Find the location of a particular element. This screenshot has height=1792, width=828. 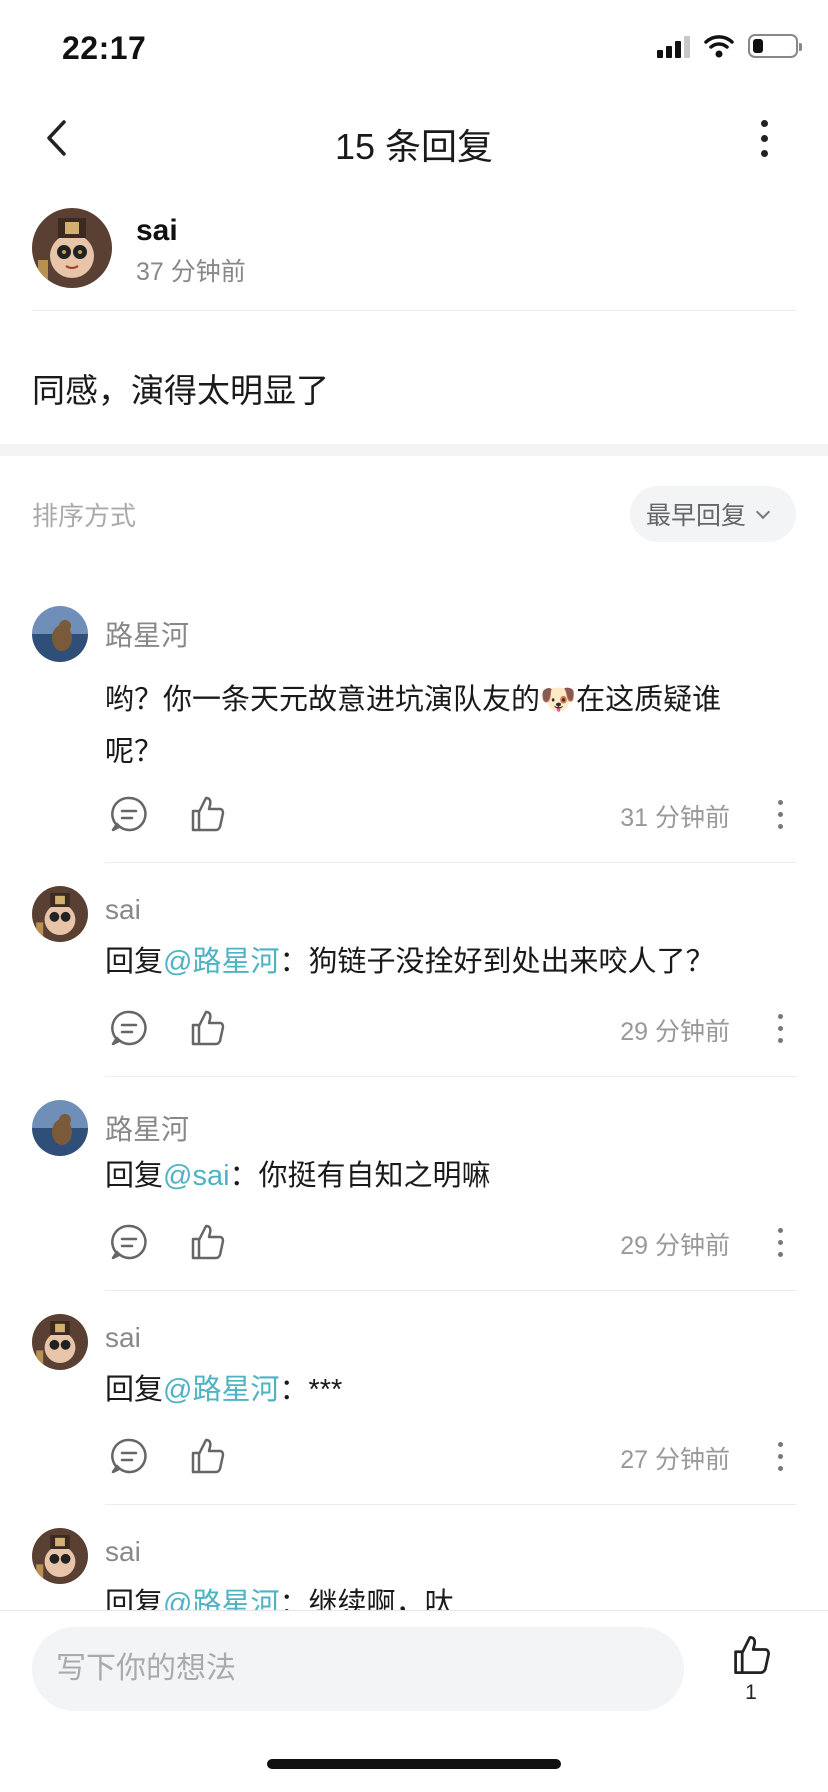

status-icons is located at coordinates (729, 46).